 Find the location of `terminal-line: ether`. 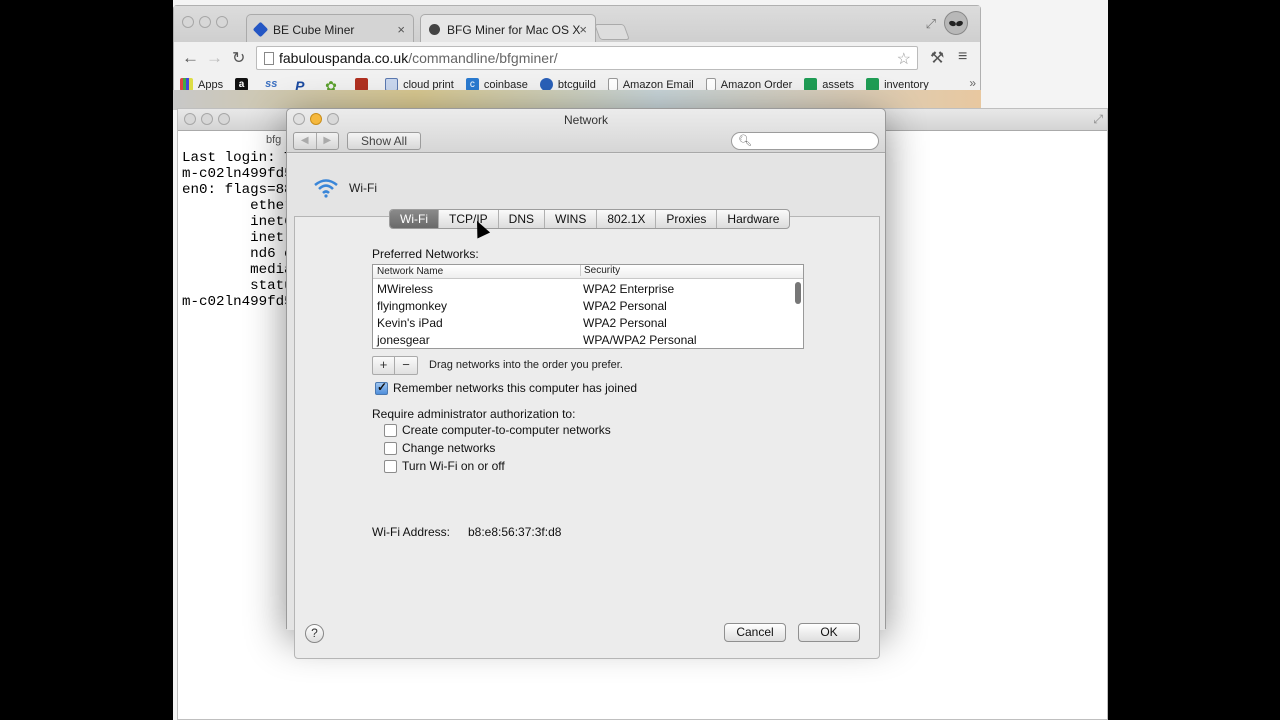

terminal-line: ether is located at coordinates (237, 206).